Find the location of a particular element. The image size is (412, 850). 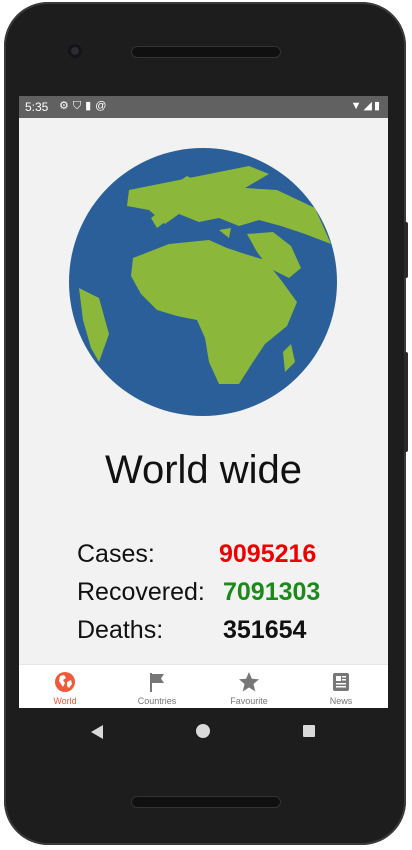

nav-item-world: World is located at coordinates (65, 686).